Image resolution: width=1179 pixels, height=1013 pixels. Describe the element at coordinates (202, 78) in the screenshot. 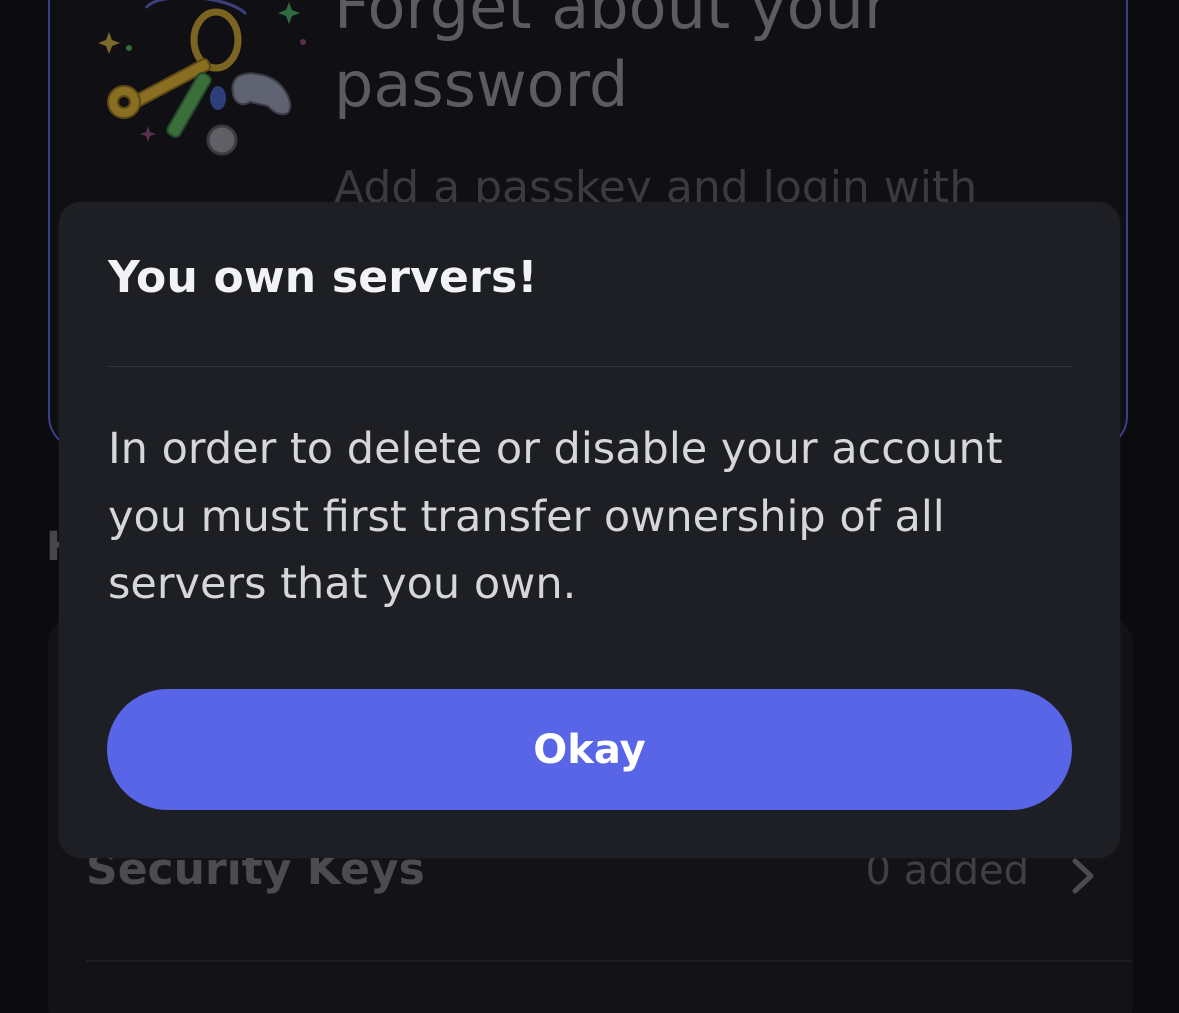

I see `keychain-illustration-icon` at that location.